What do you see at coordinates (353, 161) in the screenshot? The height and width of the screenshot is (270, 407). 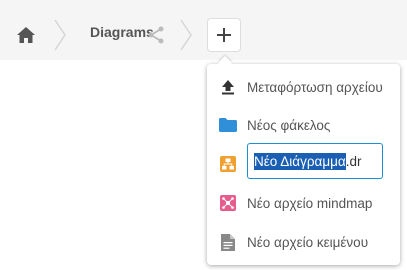 I see `extension-text: .dr` at bounding box center [353, 161].